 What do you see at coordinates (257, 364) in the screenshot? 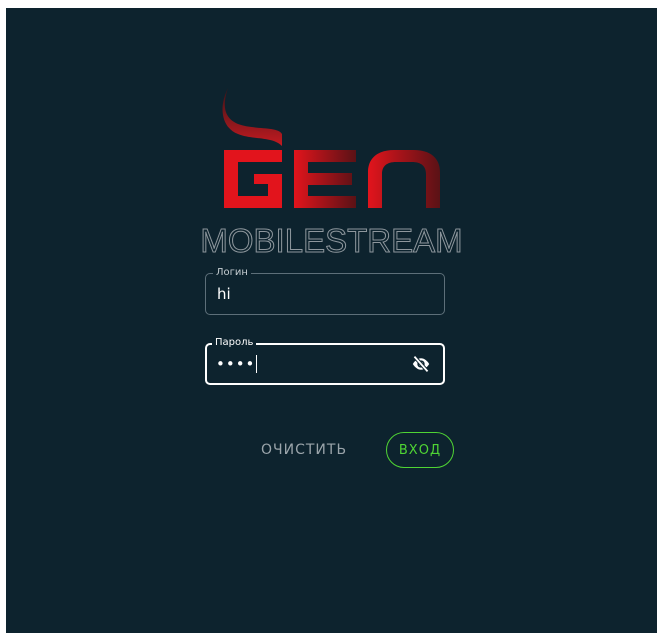
I see `text-caret` at bounding box center [257, 364].